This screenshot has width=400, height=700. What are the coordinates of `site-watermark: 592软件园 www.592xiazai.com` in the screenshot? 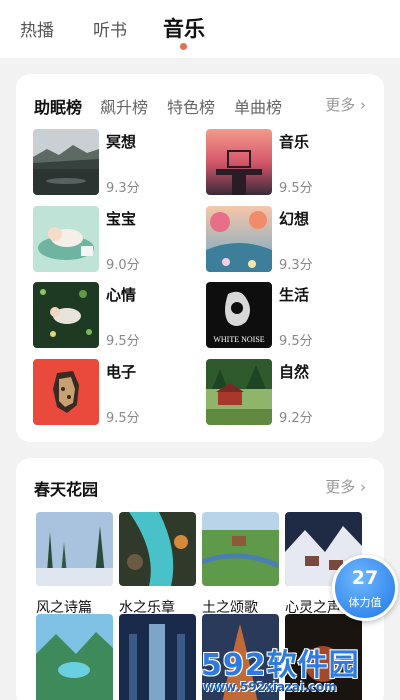 It's located at (297, 670).